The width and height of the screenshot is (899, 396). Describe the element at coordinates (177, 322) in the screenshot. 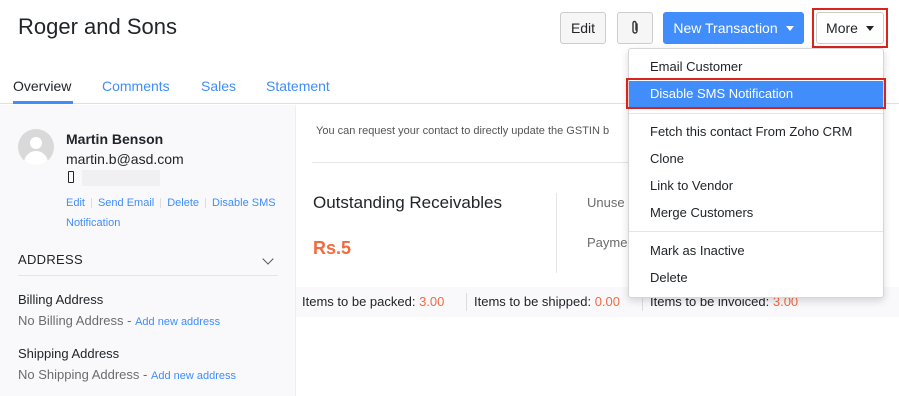

I see `add-billing-address-link: Add new address` at that location.